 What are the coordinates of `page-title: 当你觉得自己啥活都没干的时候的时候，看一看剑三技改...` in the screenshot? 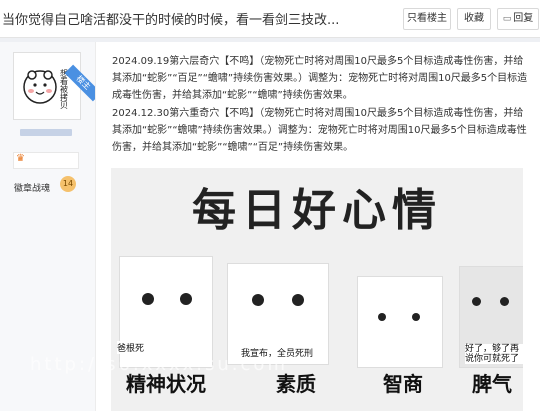 It's located at (171, 20).